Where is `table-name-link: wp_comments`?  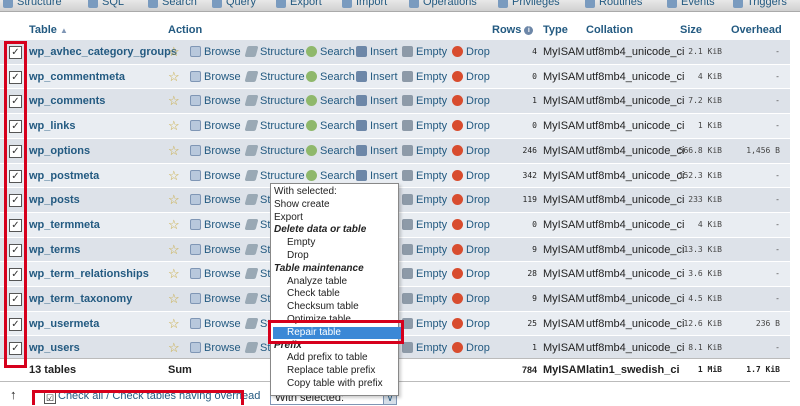 table-name-link: wp_comments is located at coordinates (67, 101).